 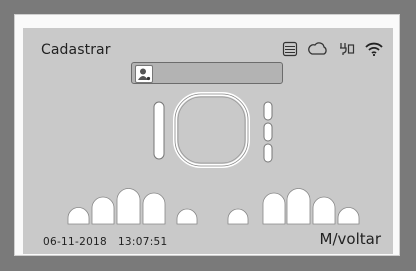 What do you see at coordinates (78, 216) in the screenshot?
I see `finger-l1` at bounding box center [78, 216].